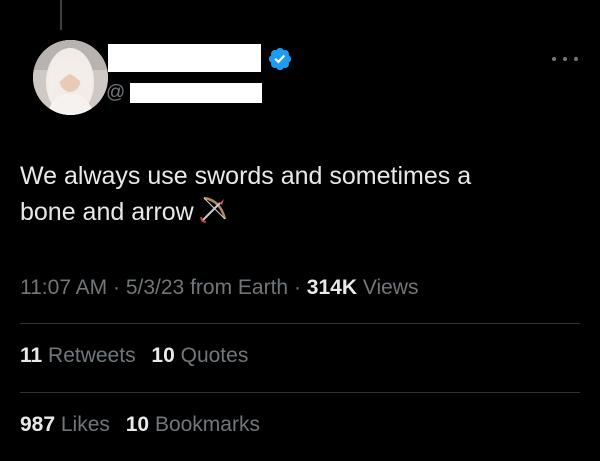 This screenshot has height=461, width=600. I want to click on views-count: 314K, so click(331, 287).